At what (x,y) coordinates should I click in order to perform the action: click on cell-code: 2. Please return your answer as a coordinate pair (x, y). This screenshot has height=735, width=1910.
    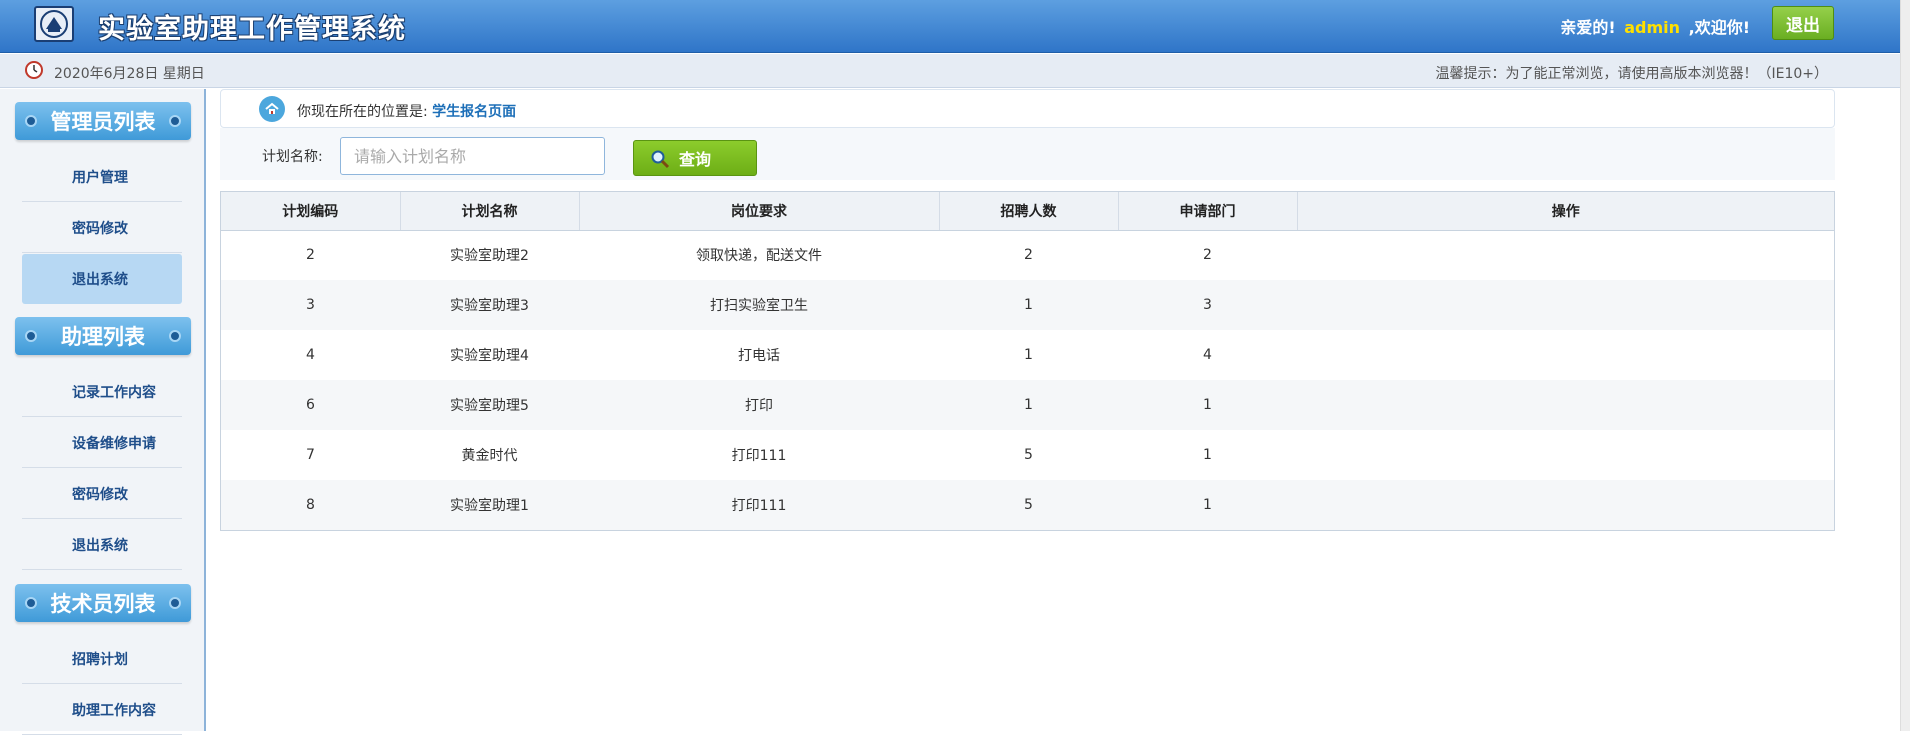
    Looking at the image, I should click on (310, 255).